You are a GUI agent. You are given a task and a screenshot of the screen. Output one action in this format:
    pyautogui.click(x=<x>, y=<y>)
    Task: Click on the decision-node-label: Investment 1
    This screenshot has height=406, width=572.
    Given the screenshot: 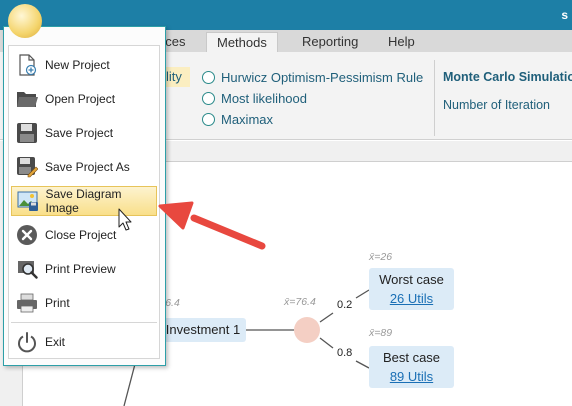 What is the action you would take?
    pyautogui.click(x=203, y=329)
    